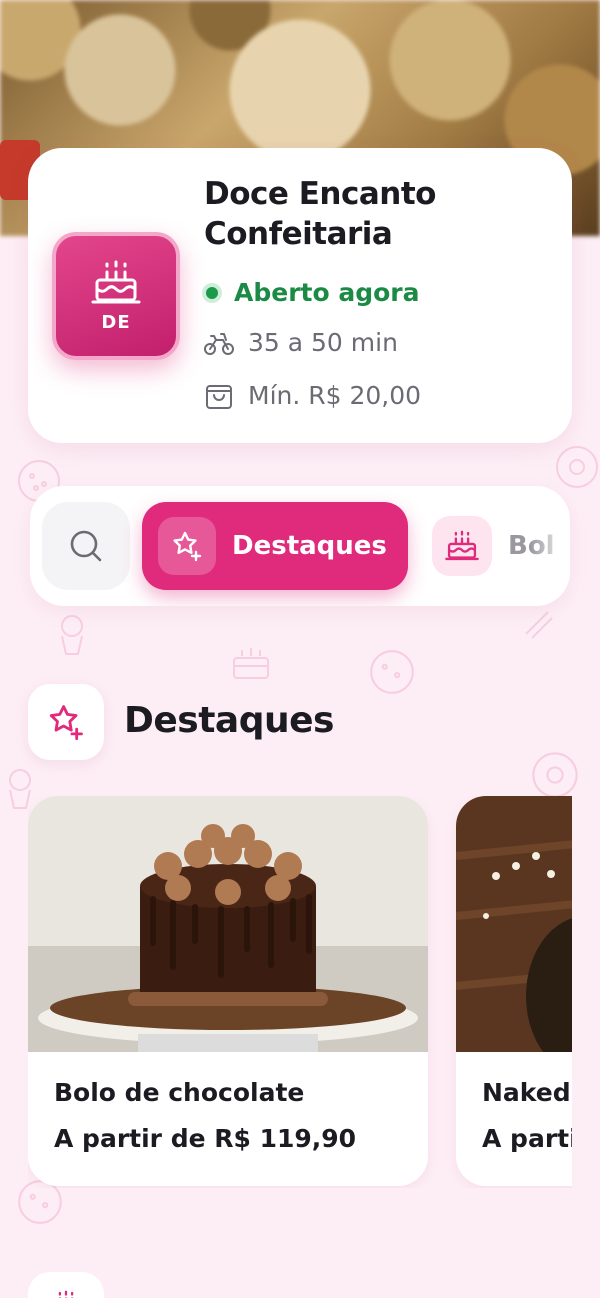  I want to click on delivery-time-row: 35 a 50 min, so click(301, 342).